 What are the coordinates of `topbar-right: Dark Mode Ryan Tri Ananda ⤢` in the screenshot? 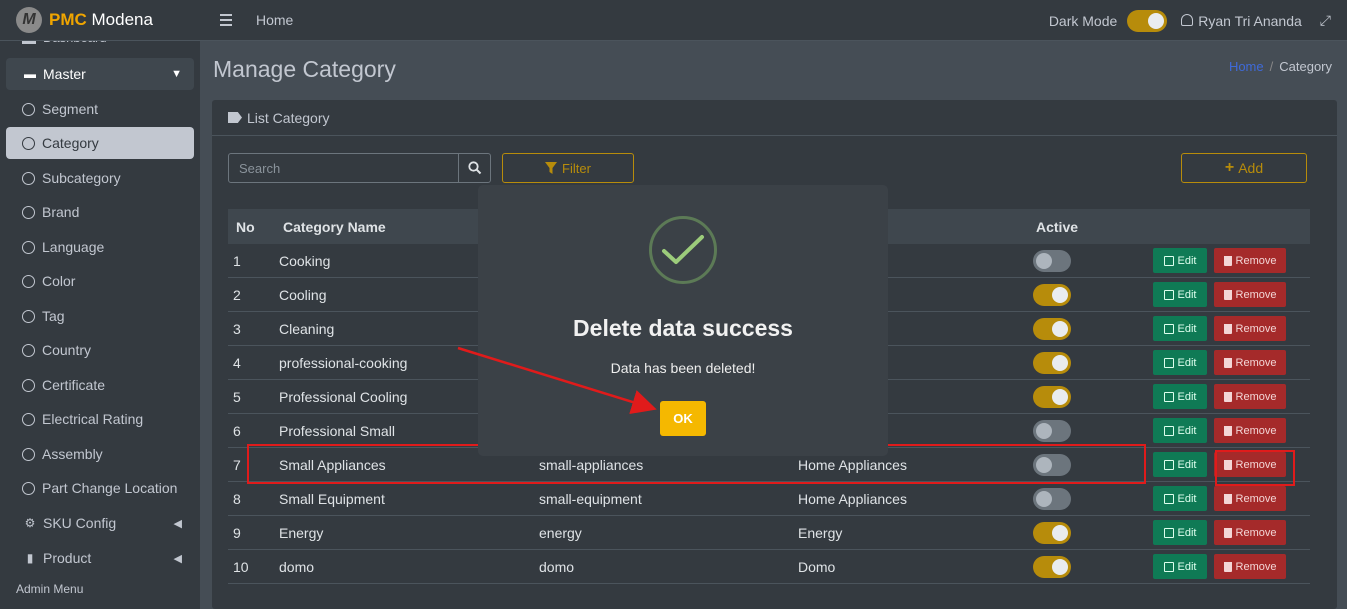 It's located at (1190, 20).